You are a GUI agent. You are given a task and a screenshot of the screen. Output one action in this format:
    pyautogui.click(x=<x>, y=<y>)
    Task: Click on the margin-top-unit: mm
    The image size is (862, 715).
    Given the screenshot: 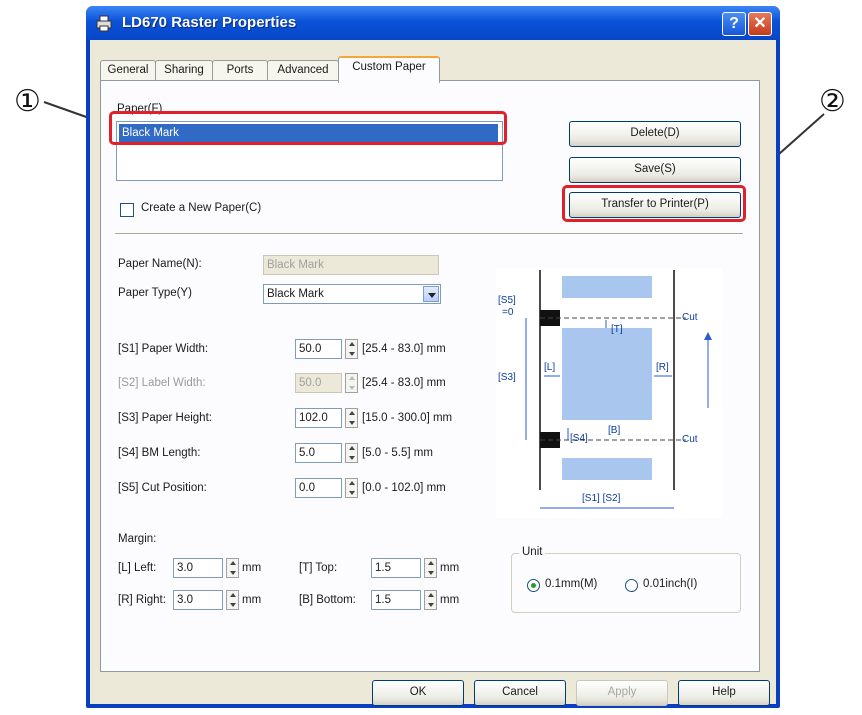 What is the action you would take?
    pyautogui.click(x=450, y=568)
    